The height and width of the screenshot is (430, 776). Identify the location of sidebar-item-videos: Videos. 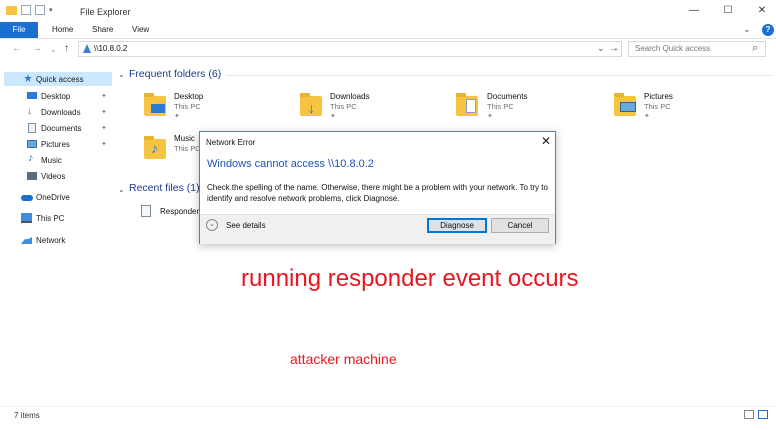
(53, 176).